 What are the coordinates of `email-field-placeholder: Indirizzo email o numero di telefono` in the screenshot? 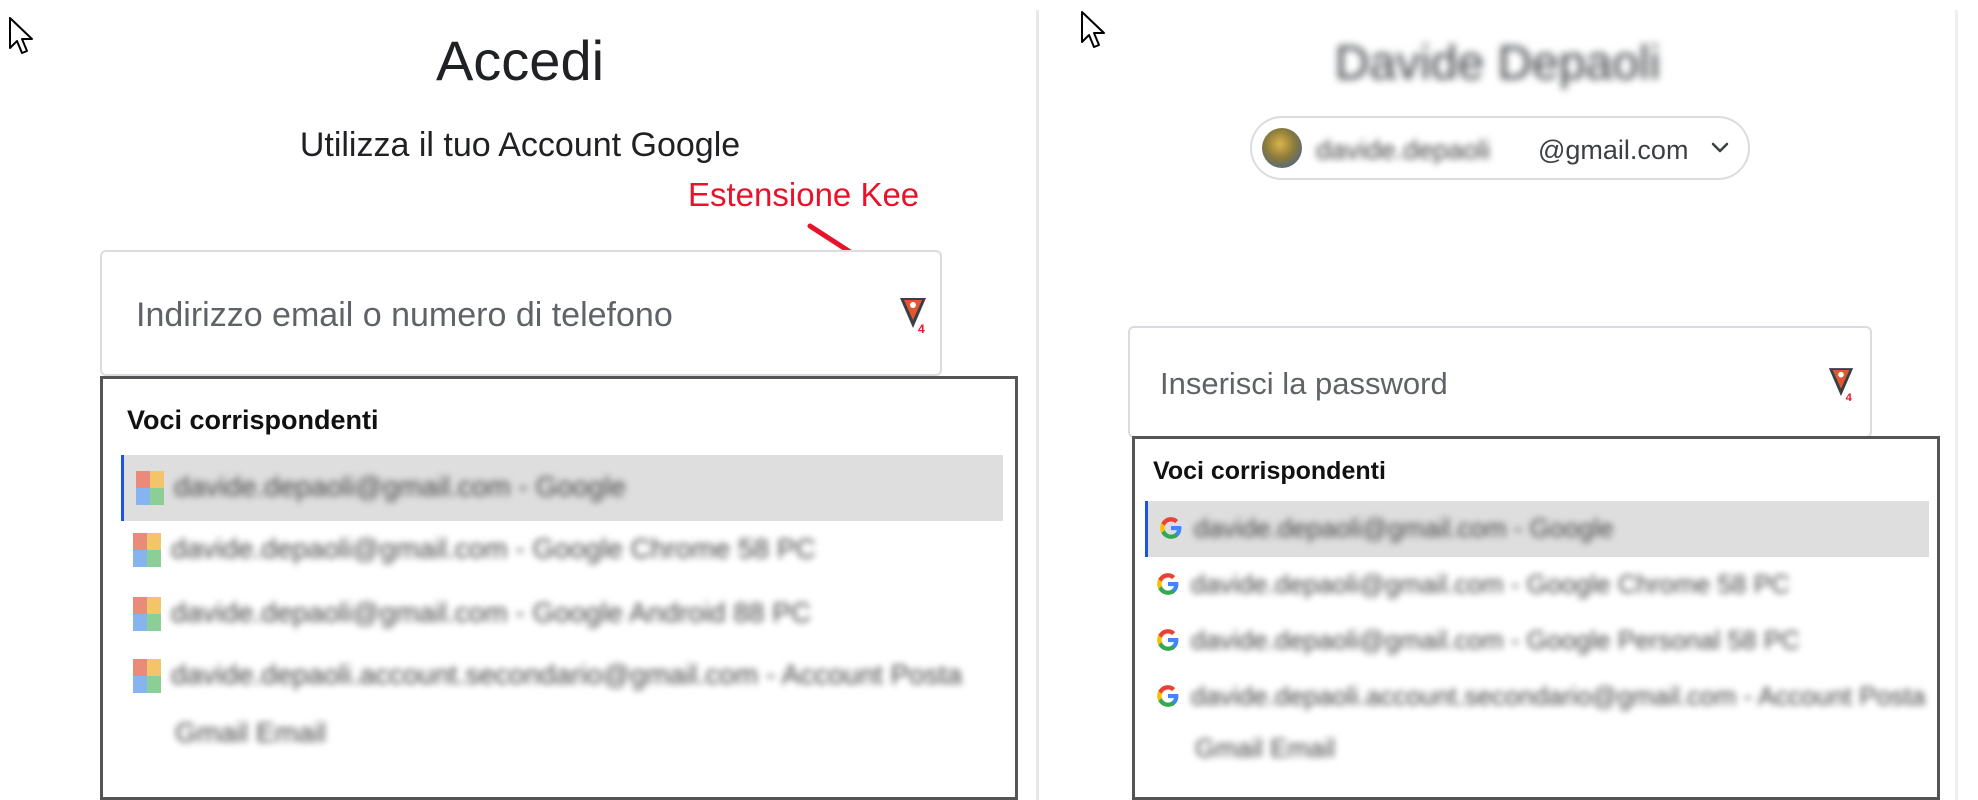 It's located at (404, 315).